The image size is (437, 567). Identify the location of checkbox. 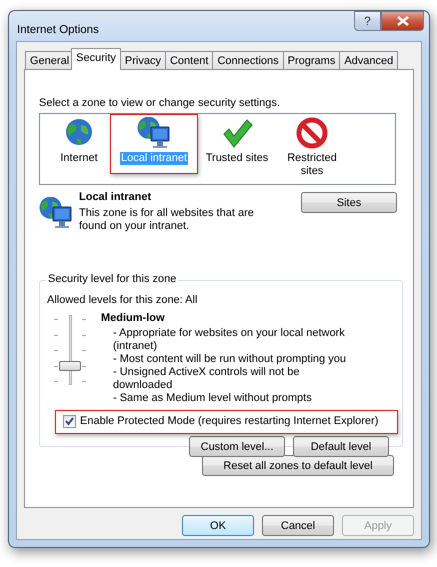
(69, 421).